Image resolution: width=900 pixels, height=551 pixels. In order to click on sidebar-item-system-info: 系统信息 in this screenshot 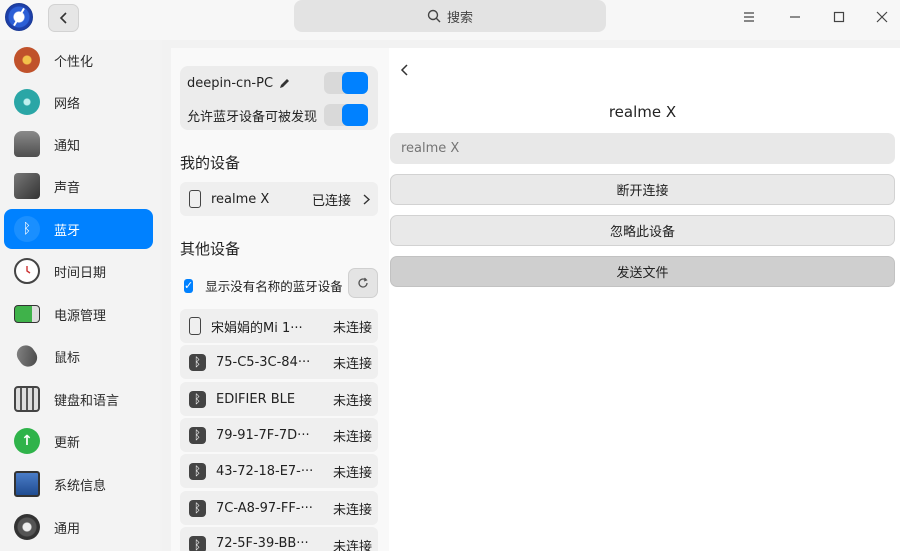, I will do `click(78, 484)`.